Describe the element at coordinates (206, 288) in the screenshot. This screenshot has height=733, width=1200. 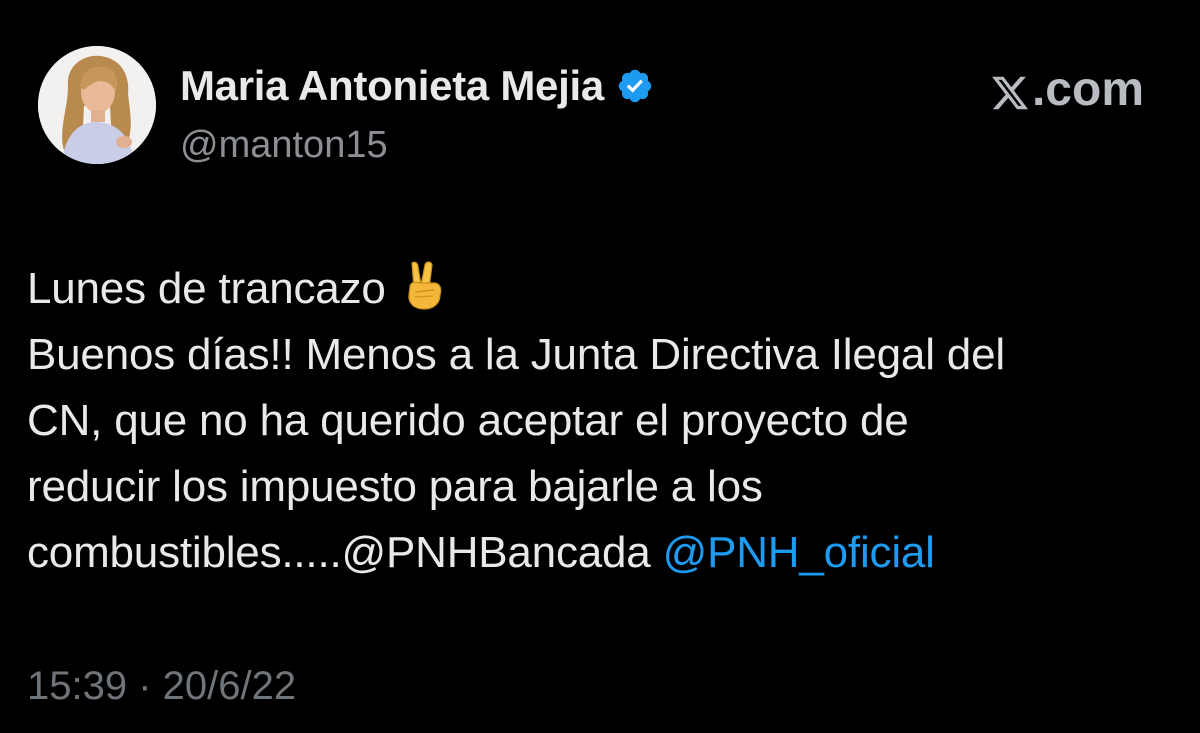
I see `tweet-line-1-text: Lunes de trancazo` at that location.